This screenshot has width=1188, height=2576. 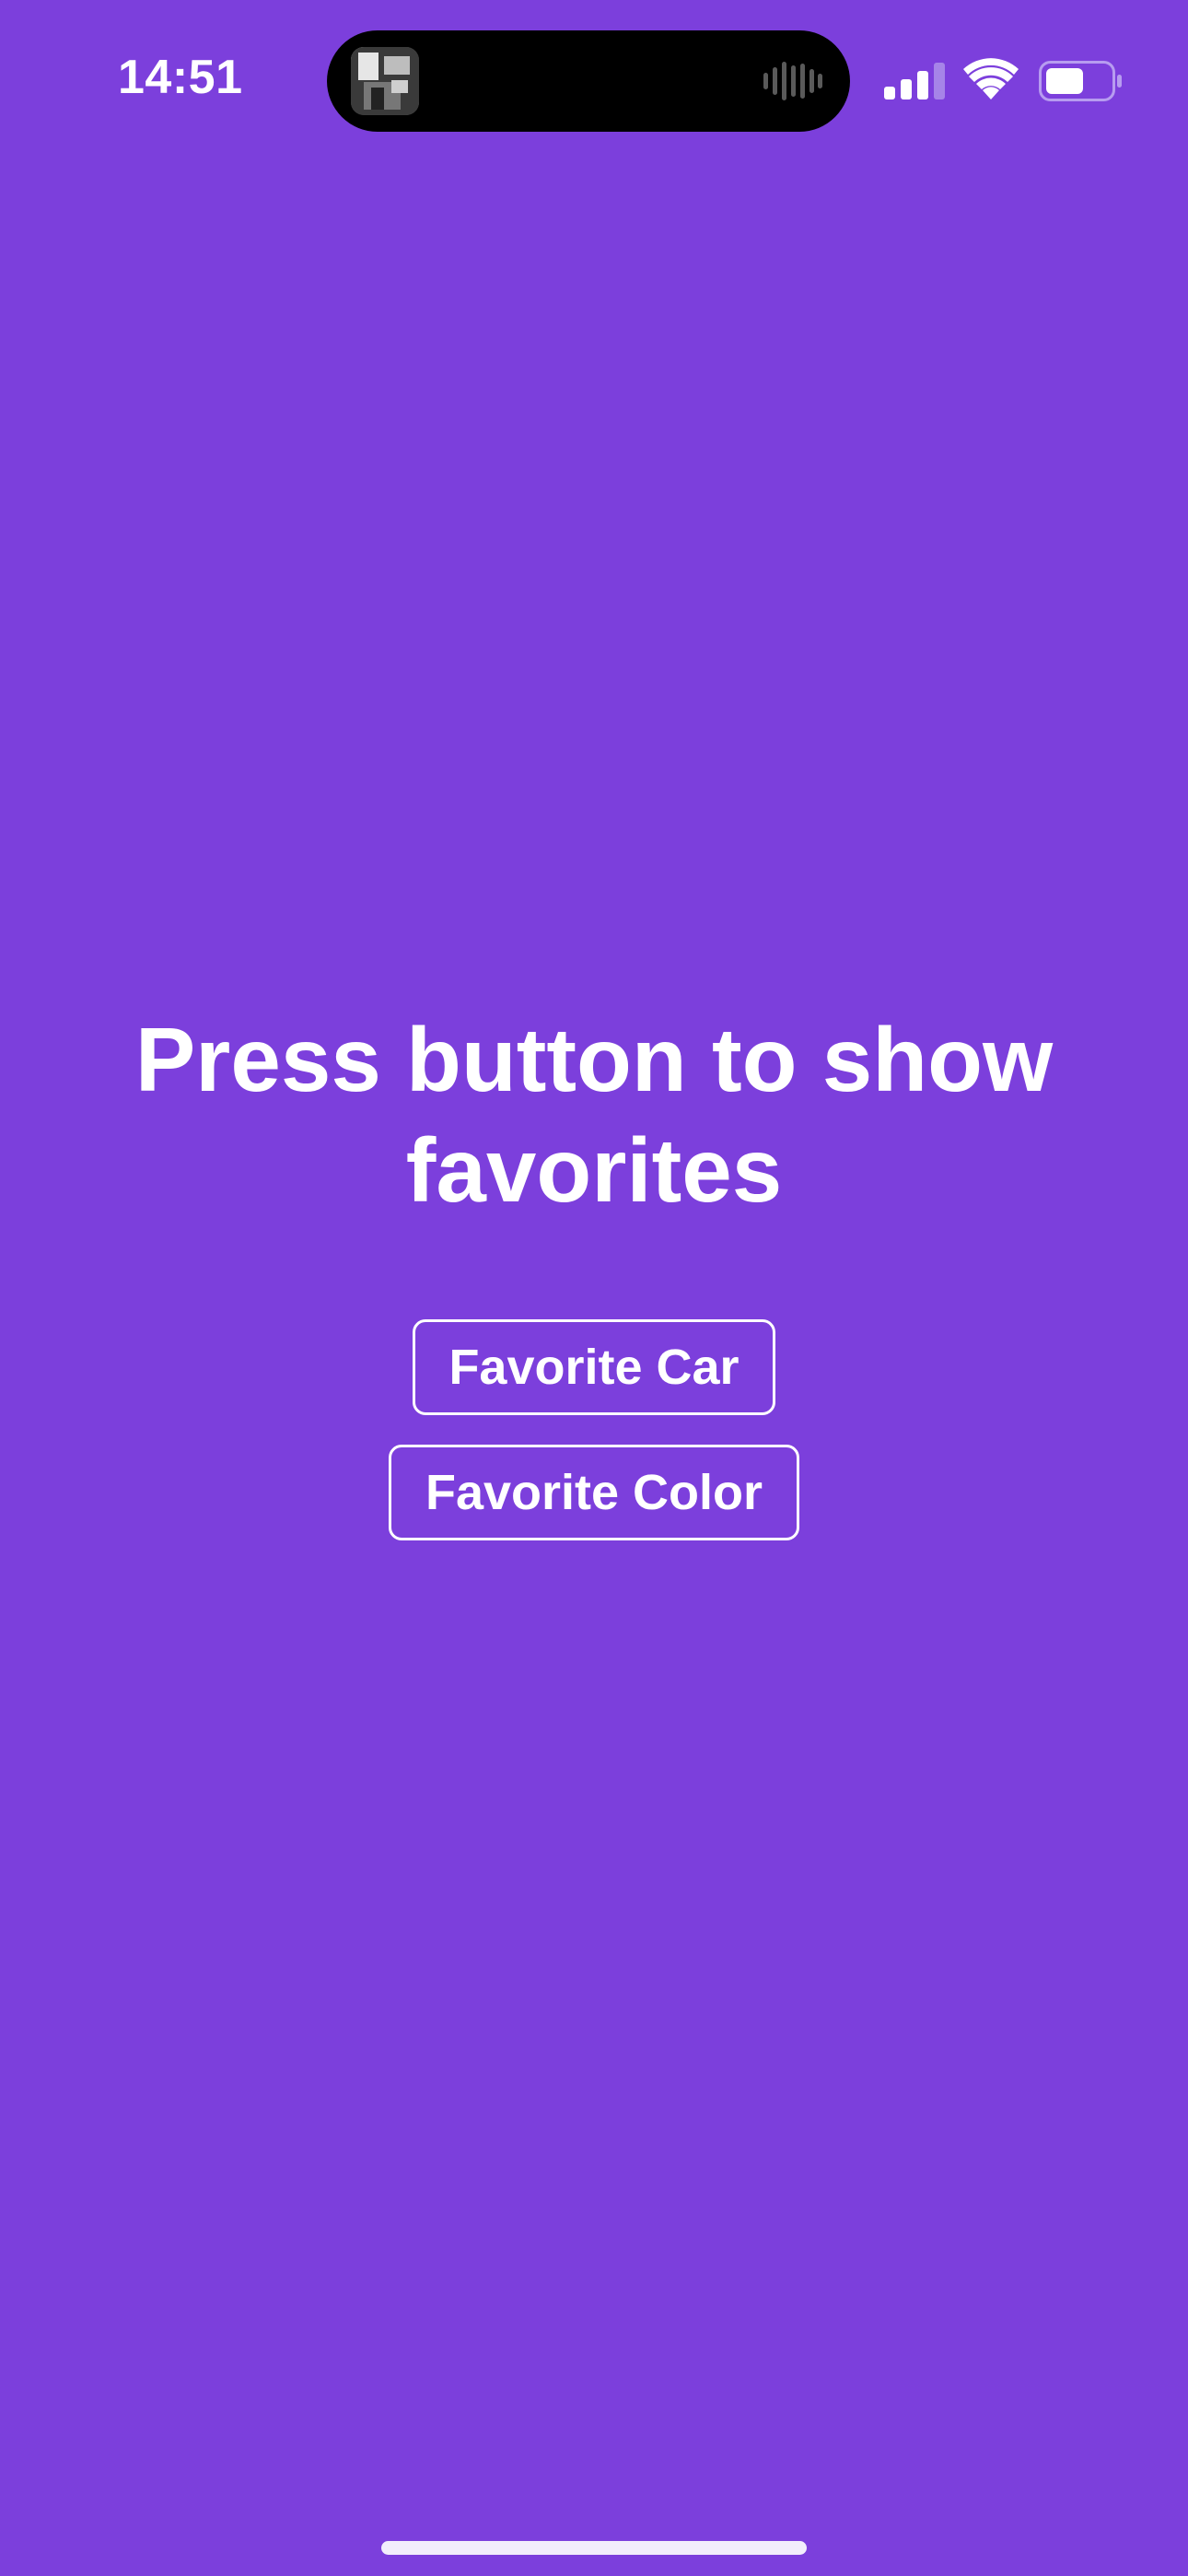 I want to click on album-art-icon, so click(x=385, y=81).